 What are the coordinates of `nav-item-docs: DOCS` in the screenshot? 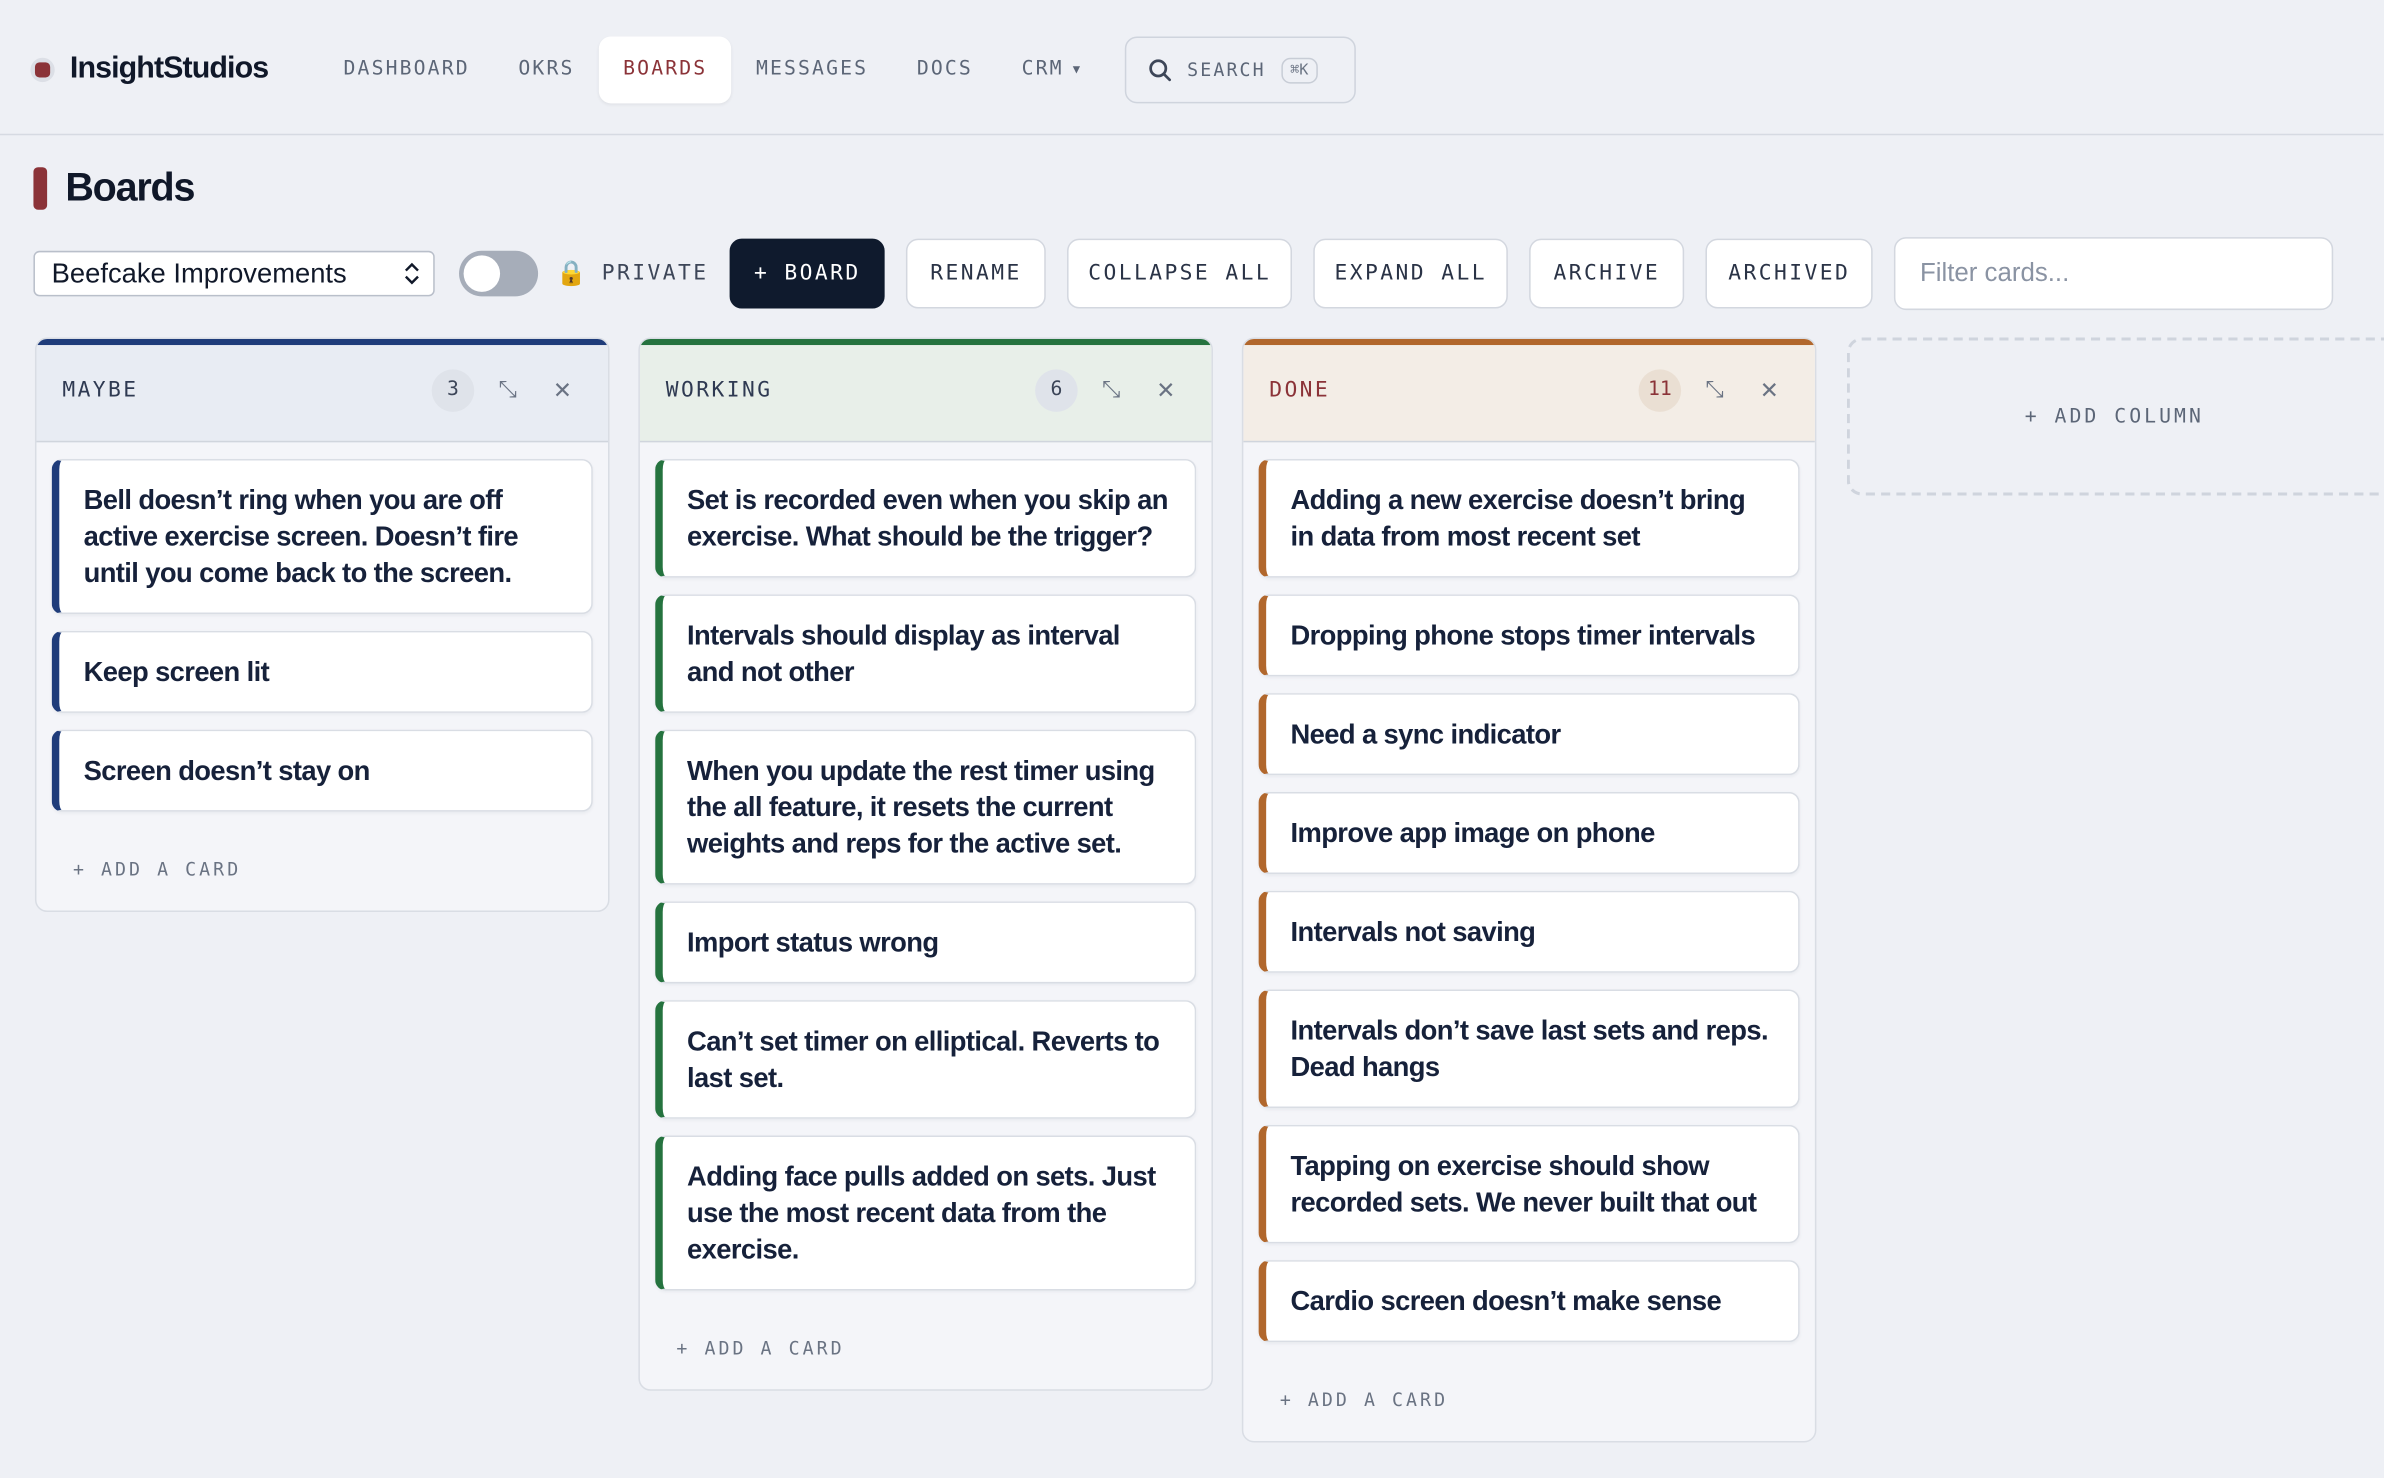 It's located at (945, 69).